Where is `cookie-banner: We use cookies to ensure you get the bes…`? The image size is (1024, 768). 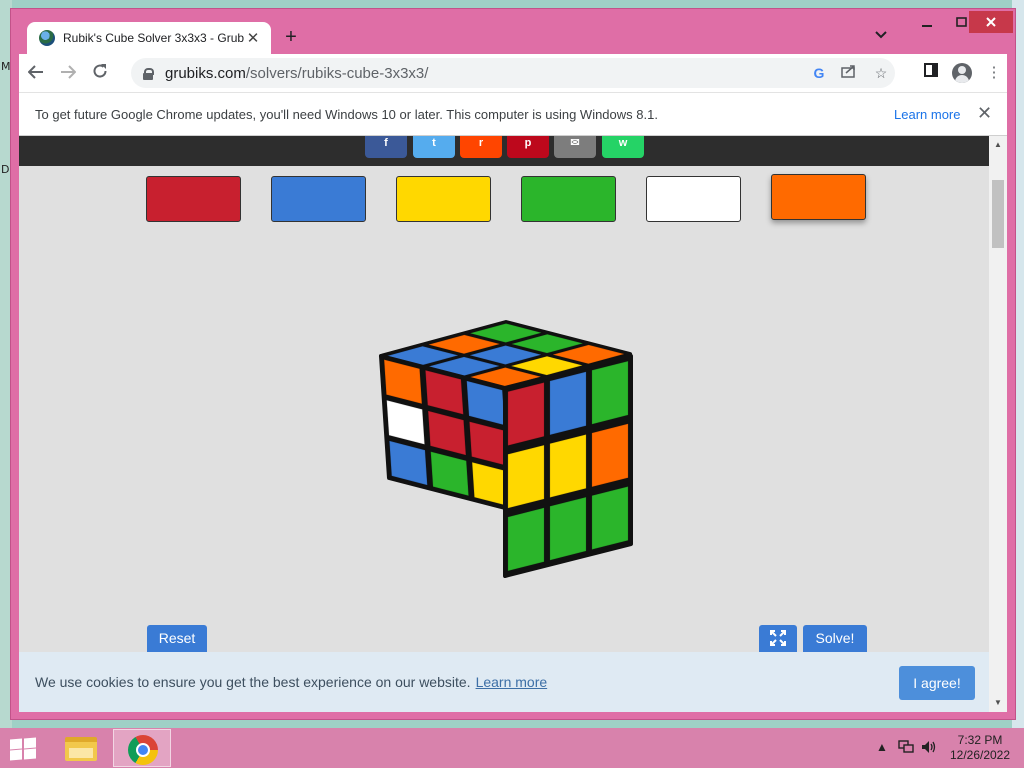 cookie-banner: We use cookies to ensure you get the bes… is located at coordinates (504, 682).